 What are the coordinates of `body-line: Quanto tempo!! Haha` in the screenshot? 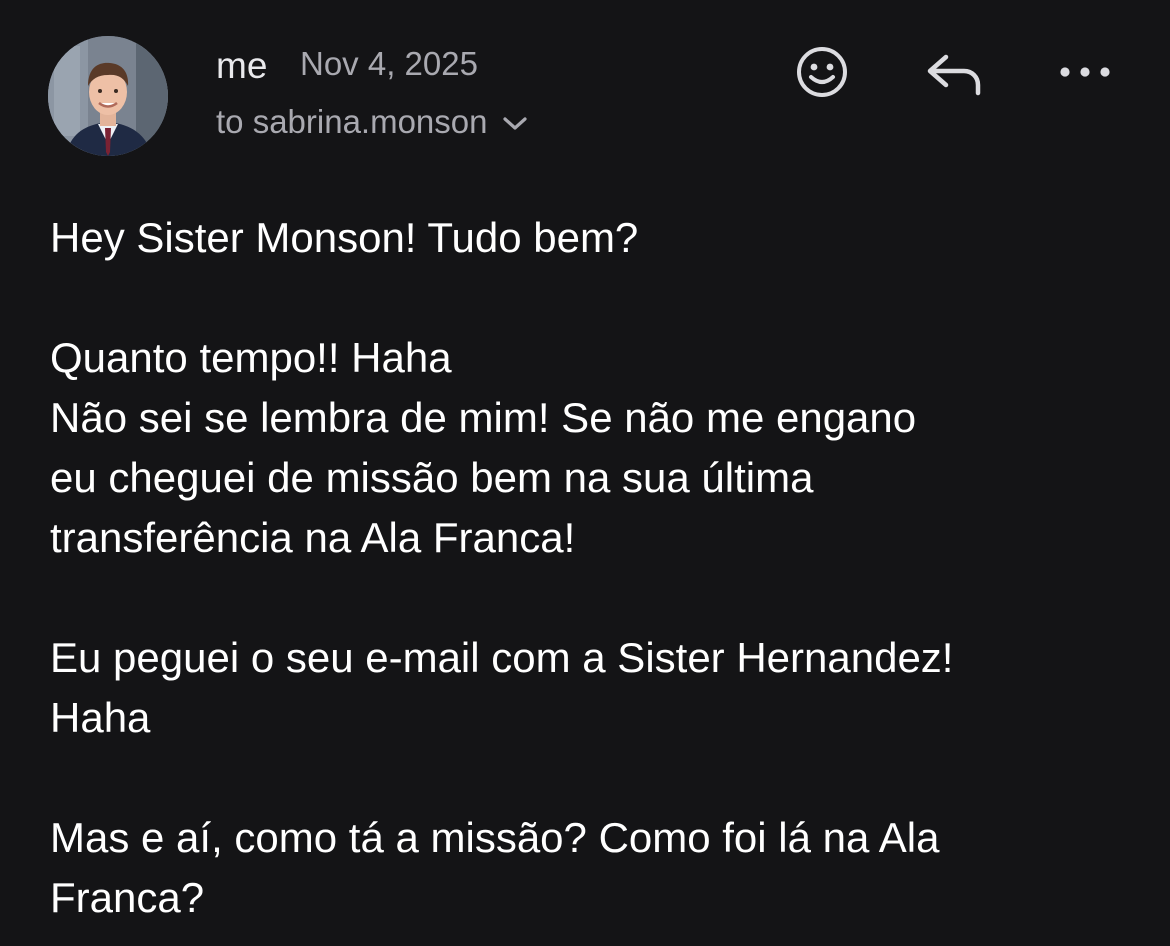 It's located at (251, 357).